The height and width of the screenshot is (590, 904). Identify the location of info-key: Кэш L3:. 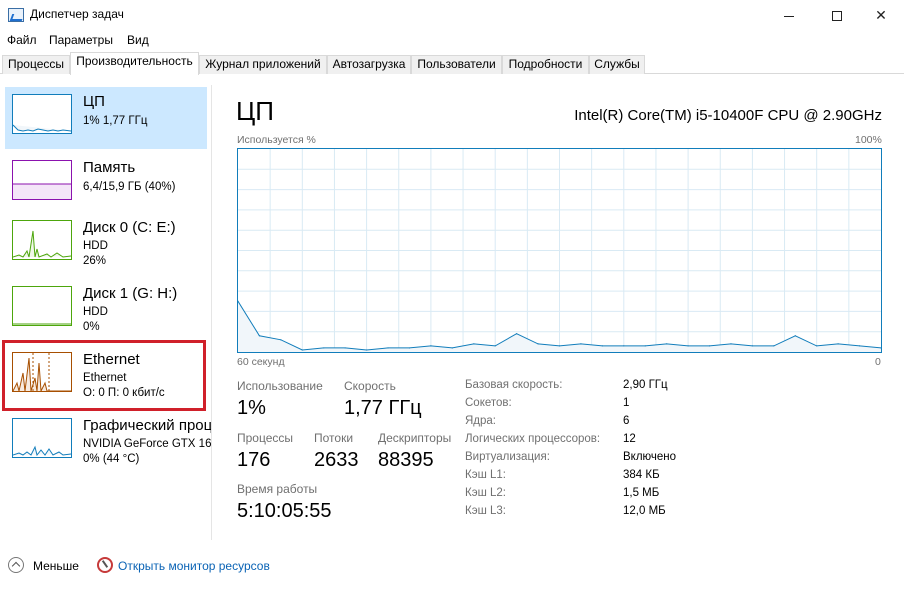
(485, 511).